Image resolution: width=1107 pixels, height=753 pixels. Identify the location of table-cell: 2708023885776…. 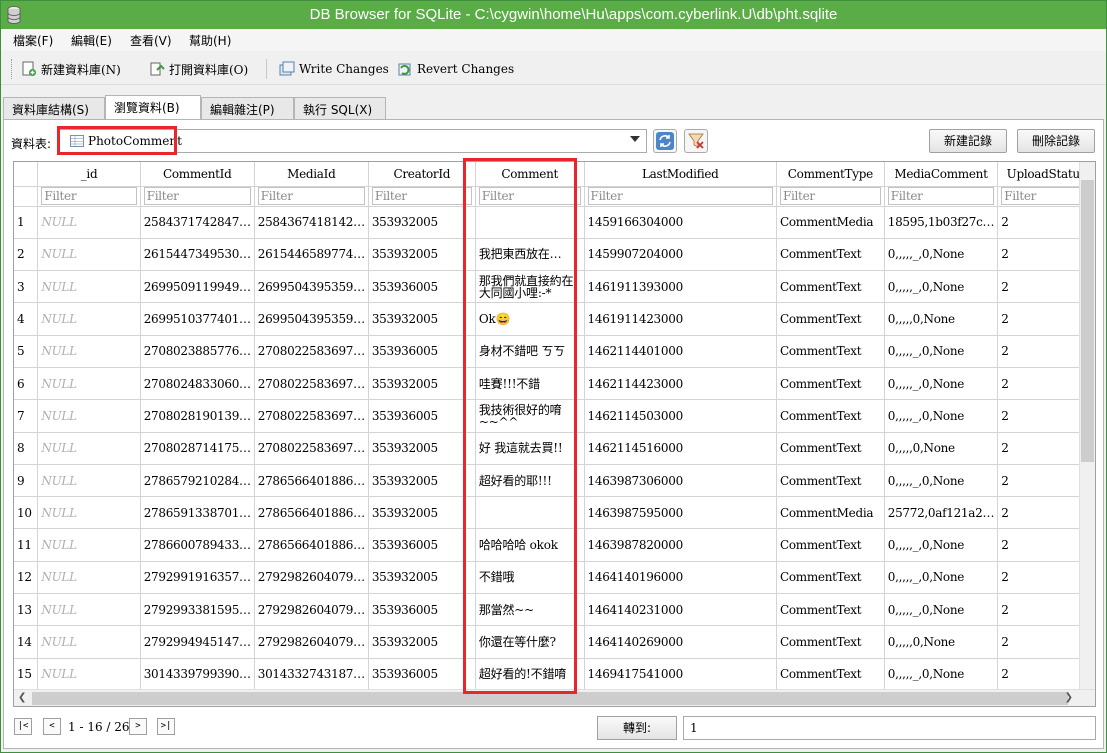
(197, 351).